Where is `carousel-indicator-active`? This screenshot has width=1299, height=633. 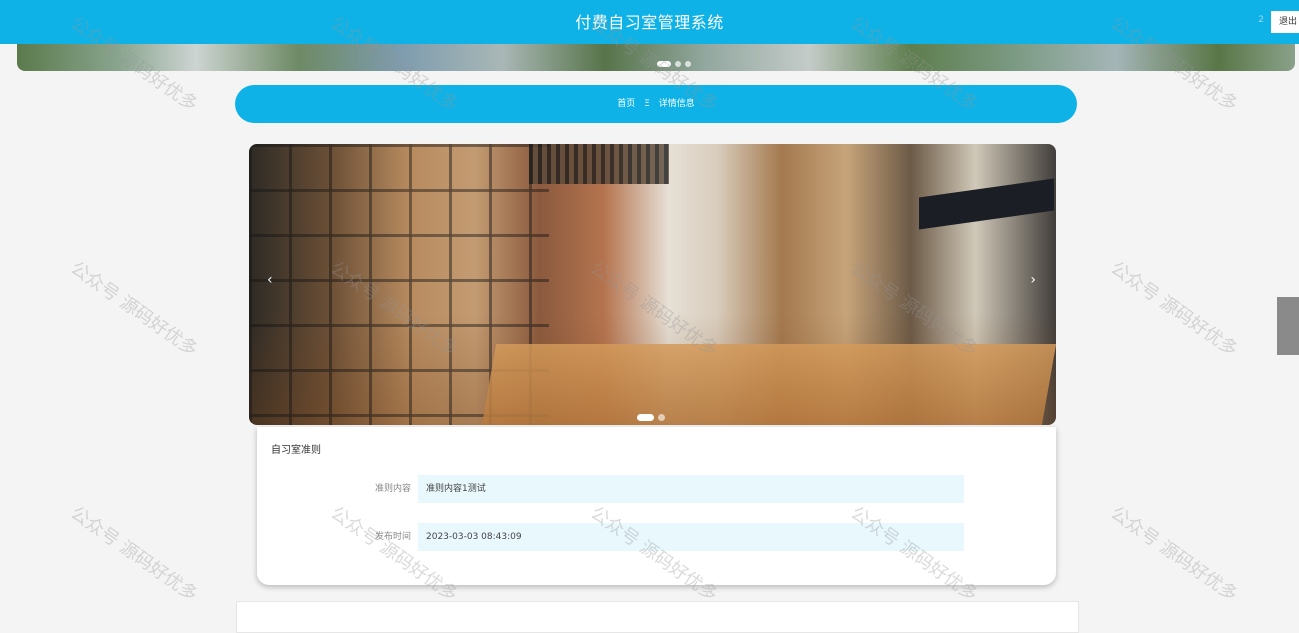 carousel-indicator-active is located at coordinates (645, 417).